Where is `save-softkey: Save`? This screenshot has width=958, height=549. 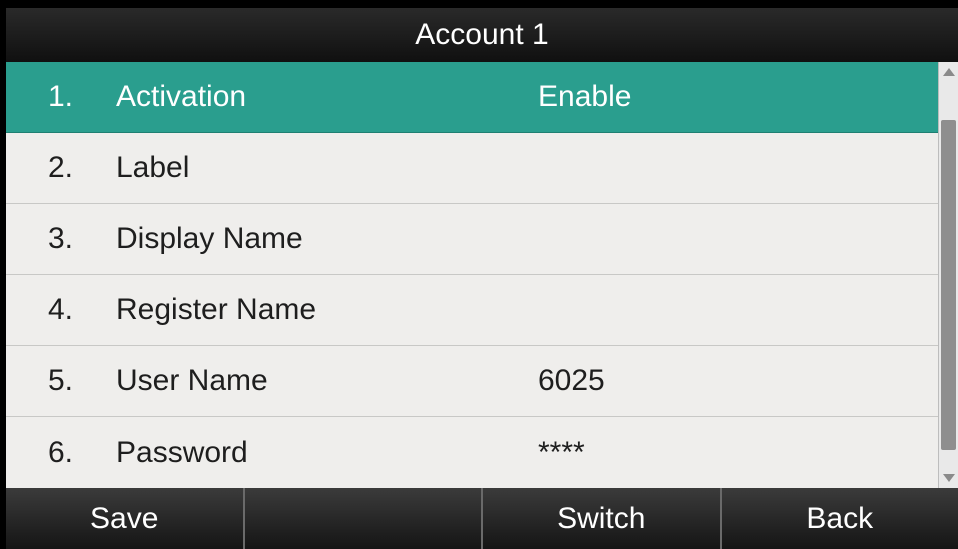 save-softkey: Save is located at coordinates (125, 518).